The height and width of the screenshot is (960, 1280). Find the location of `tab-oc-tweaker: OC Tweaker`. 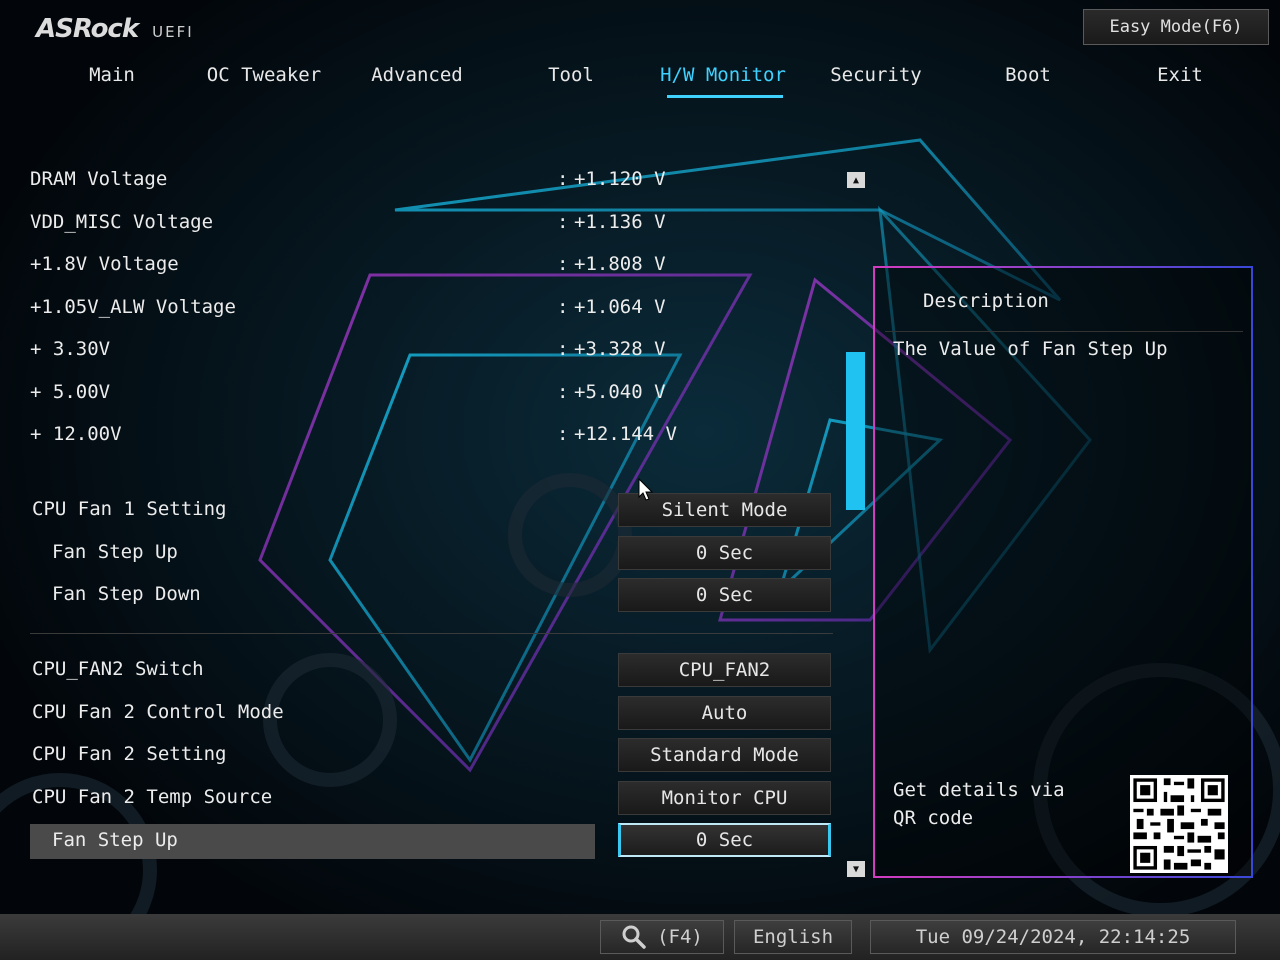

tab-oc-tweaker: OC Tweaker is located at coordinates (264, 75).